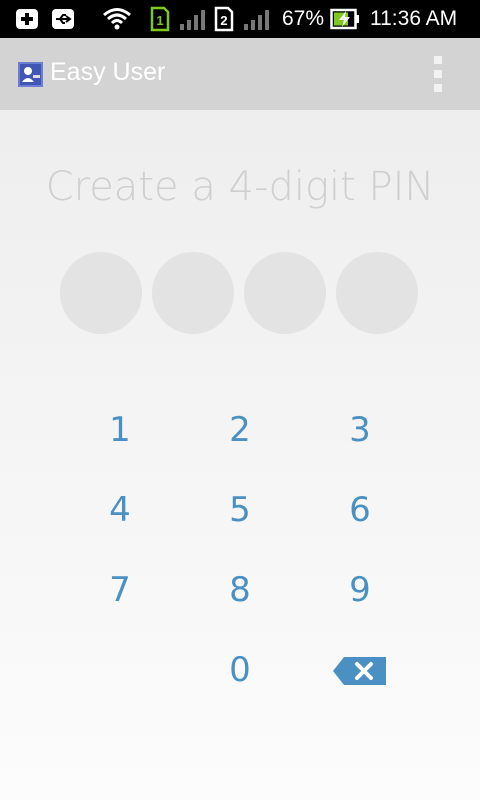 This screenshot has width=480, height=800. Describe the element at coordinates (240, 74) in the screenshot. I see `app-bar: Easy User` at that location.